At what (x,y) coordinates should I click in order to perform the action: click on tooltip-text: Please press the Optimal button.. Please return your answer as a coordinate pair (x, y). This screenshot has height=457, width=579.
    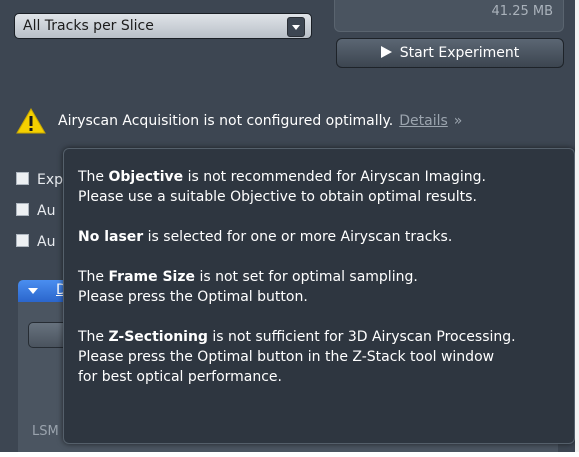
    Looking at the image, I should click on (193, 297).